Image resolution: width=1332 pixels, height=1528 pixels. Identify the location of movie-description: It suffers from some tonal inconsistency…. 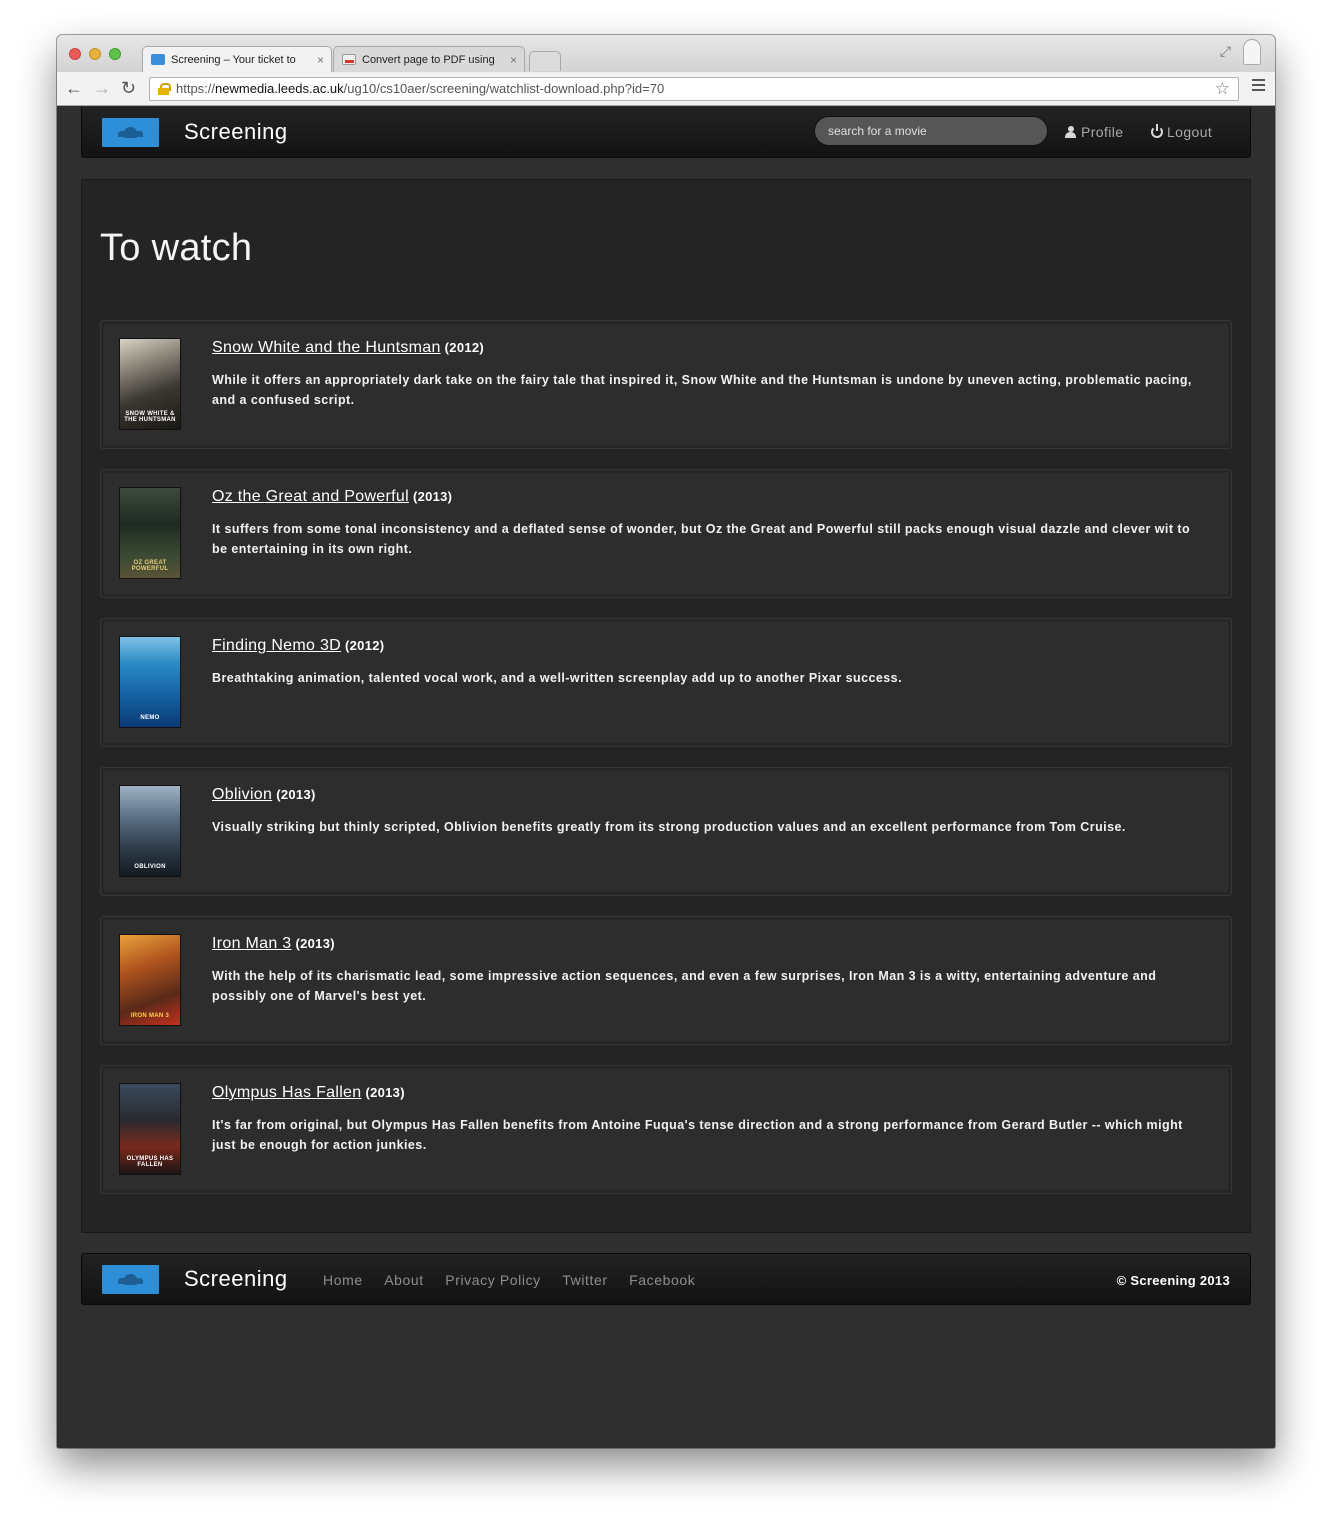
(701, 539).